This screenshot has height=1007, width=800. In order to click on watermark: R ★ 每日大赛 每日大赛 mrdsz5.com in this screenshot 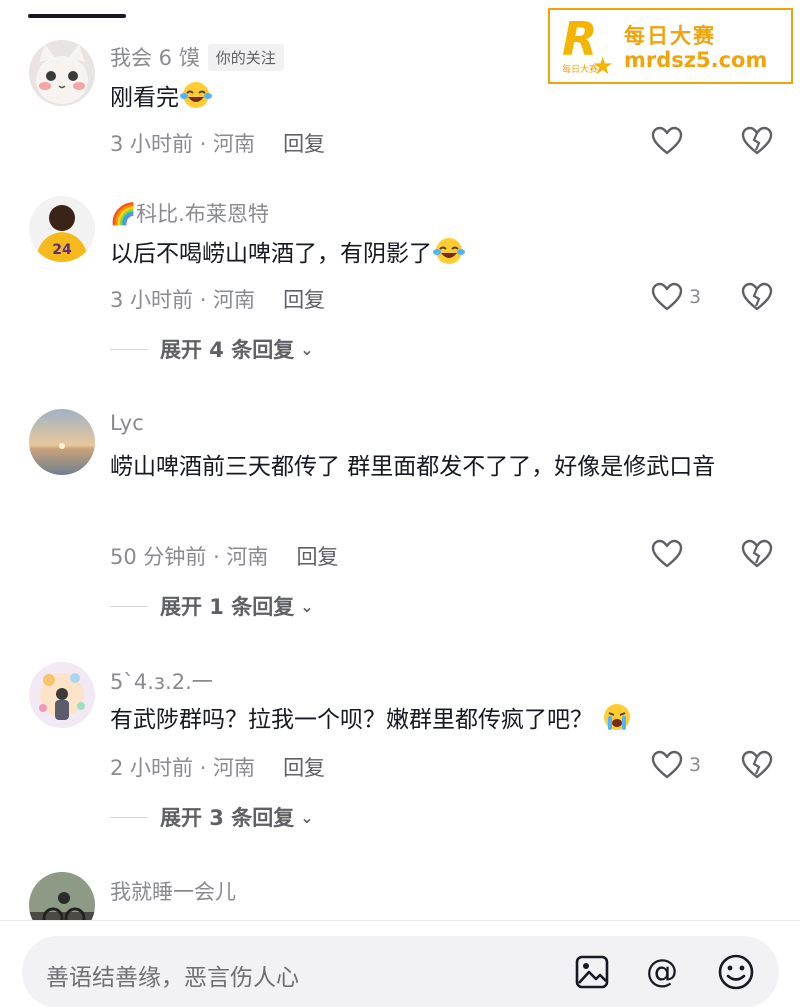, I will do `click(670, 46)`.